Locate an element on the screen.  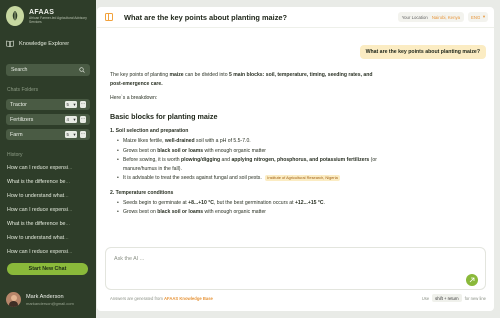
text: Maize likes fertile, is located at coordinates (144, 140).